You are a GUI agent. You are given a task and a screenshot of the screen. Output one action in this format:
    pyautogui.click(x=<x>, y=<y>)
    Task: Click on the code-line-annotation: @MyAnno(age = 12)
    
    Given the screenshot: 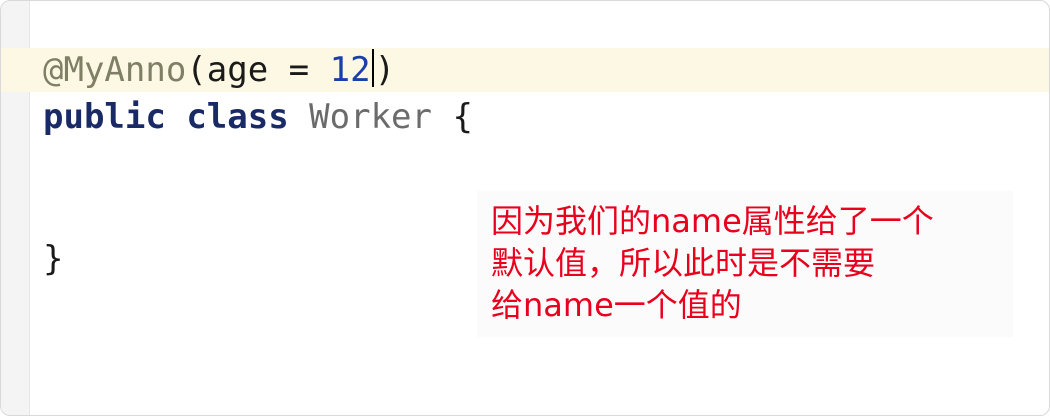 What is the action you would take?
    pyautogui.click(x=219, y=70)
    